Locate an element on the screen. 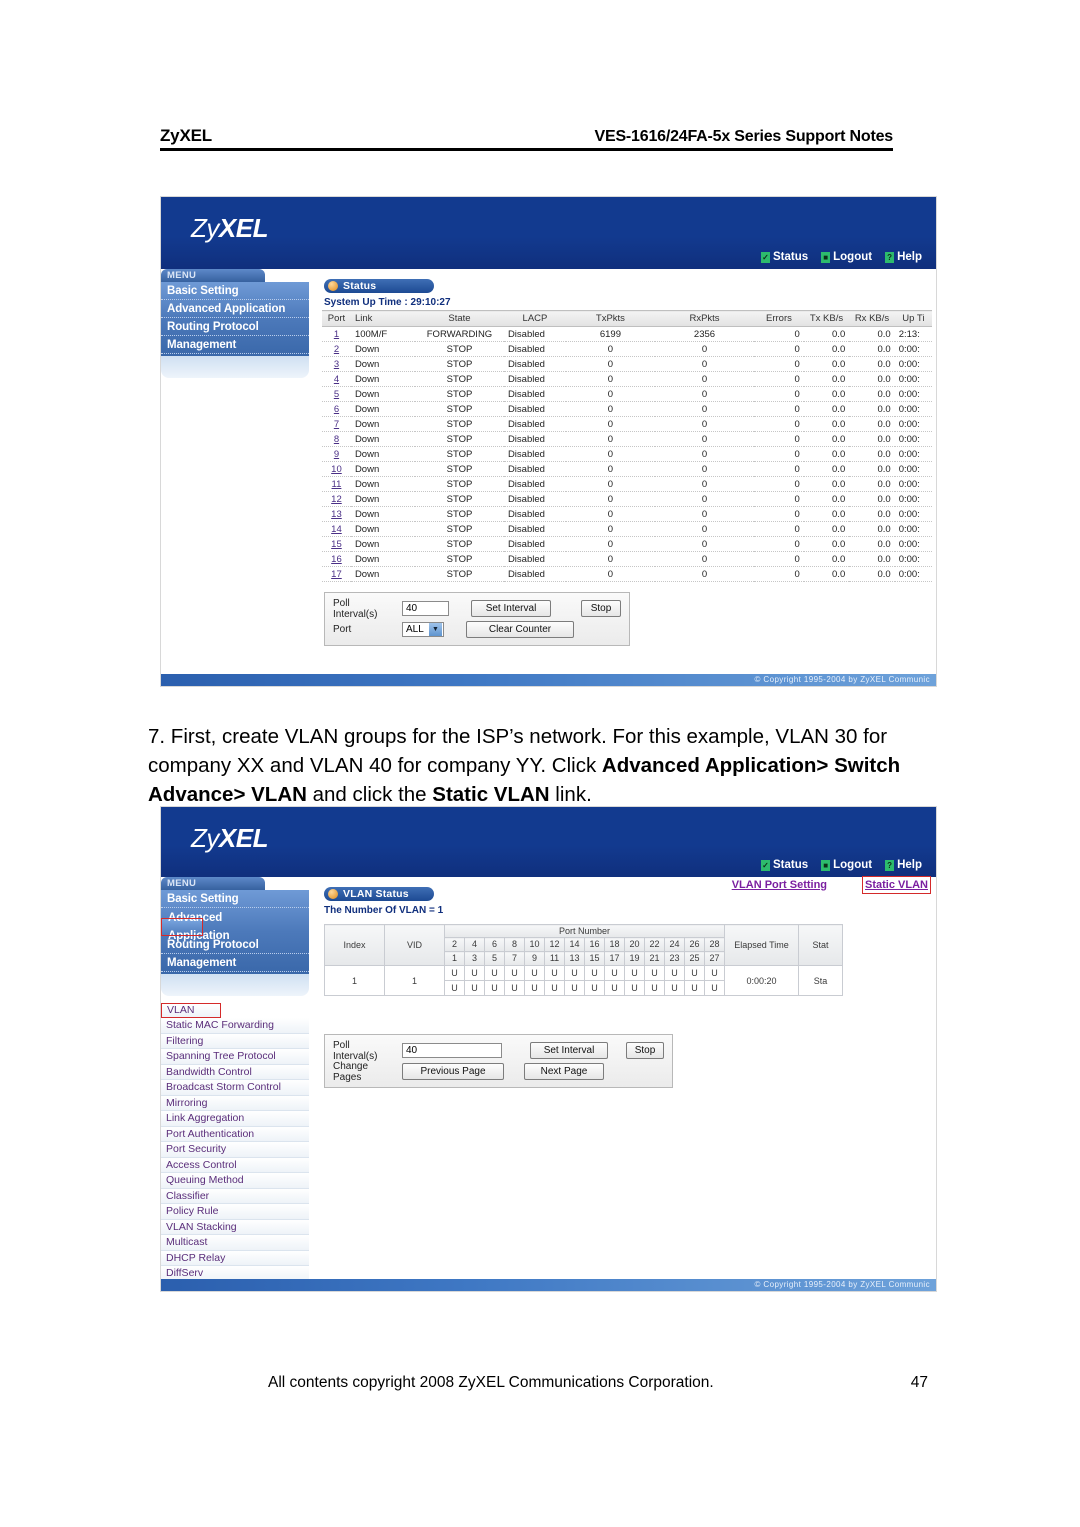 This screenshot has width=1080, height=1527. sidebar-item-access-control: Access Control is located at coordinates (235, 1165).